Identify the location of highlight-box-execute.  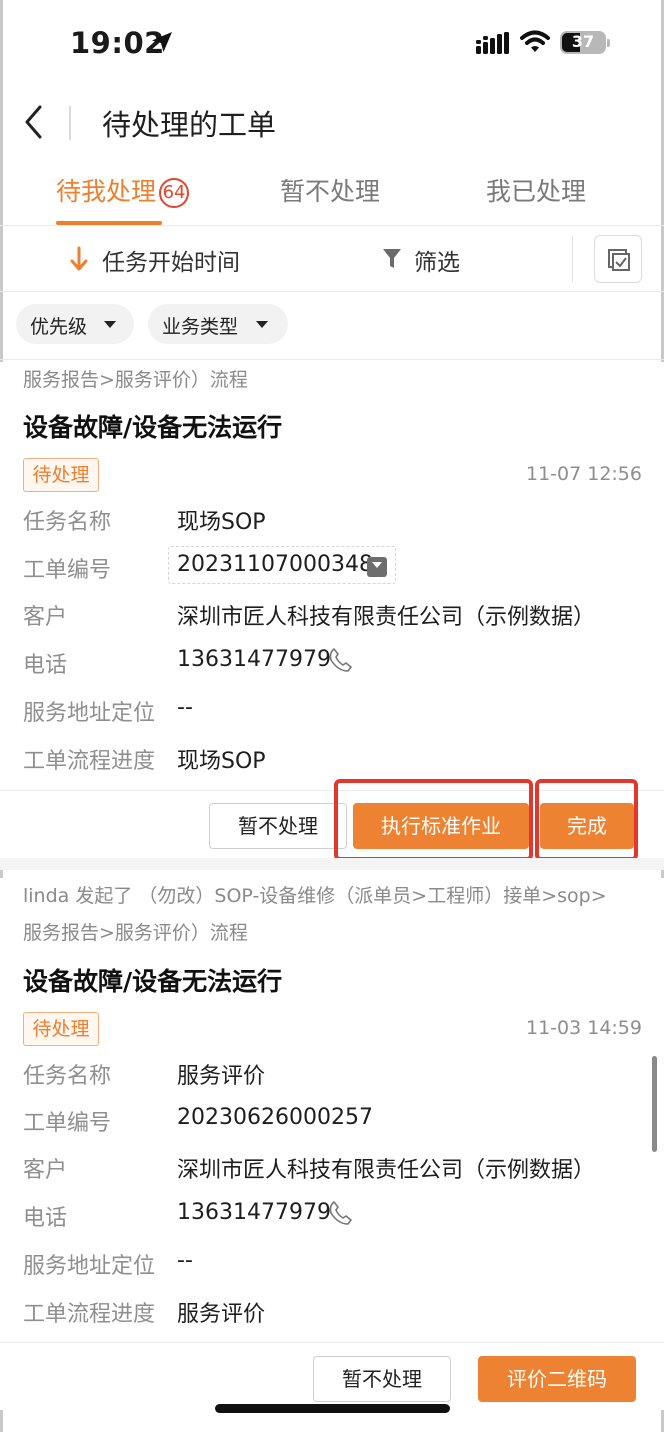
(433, 820).